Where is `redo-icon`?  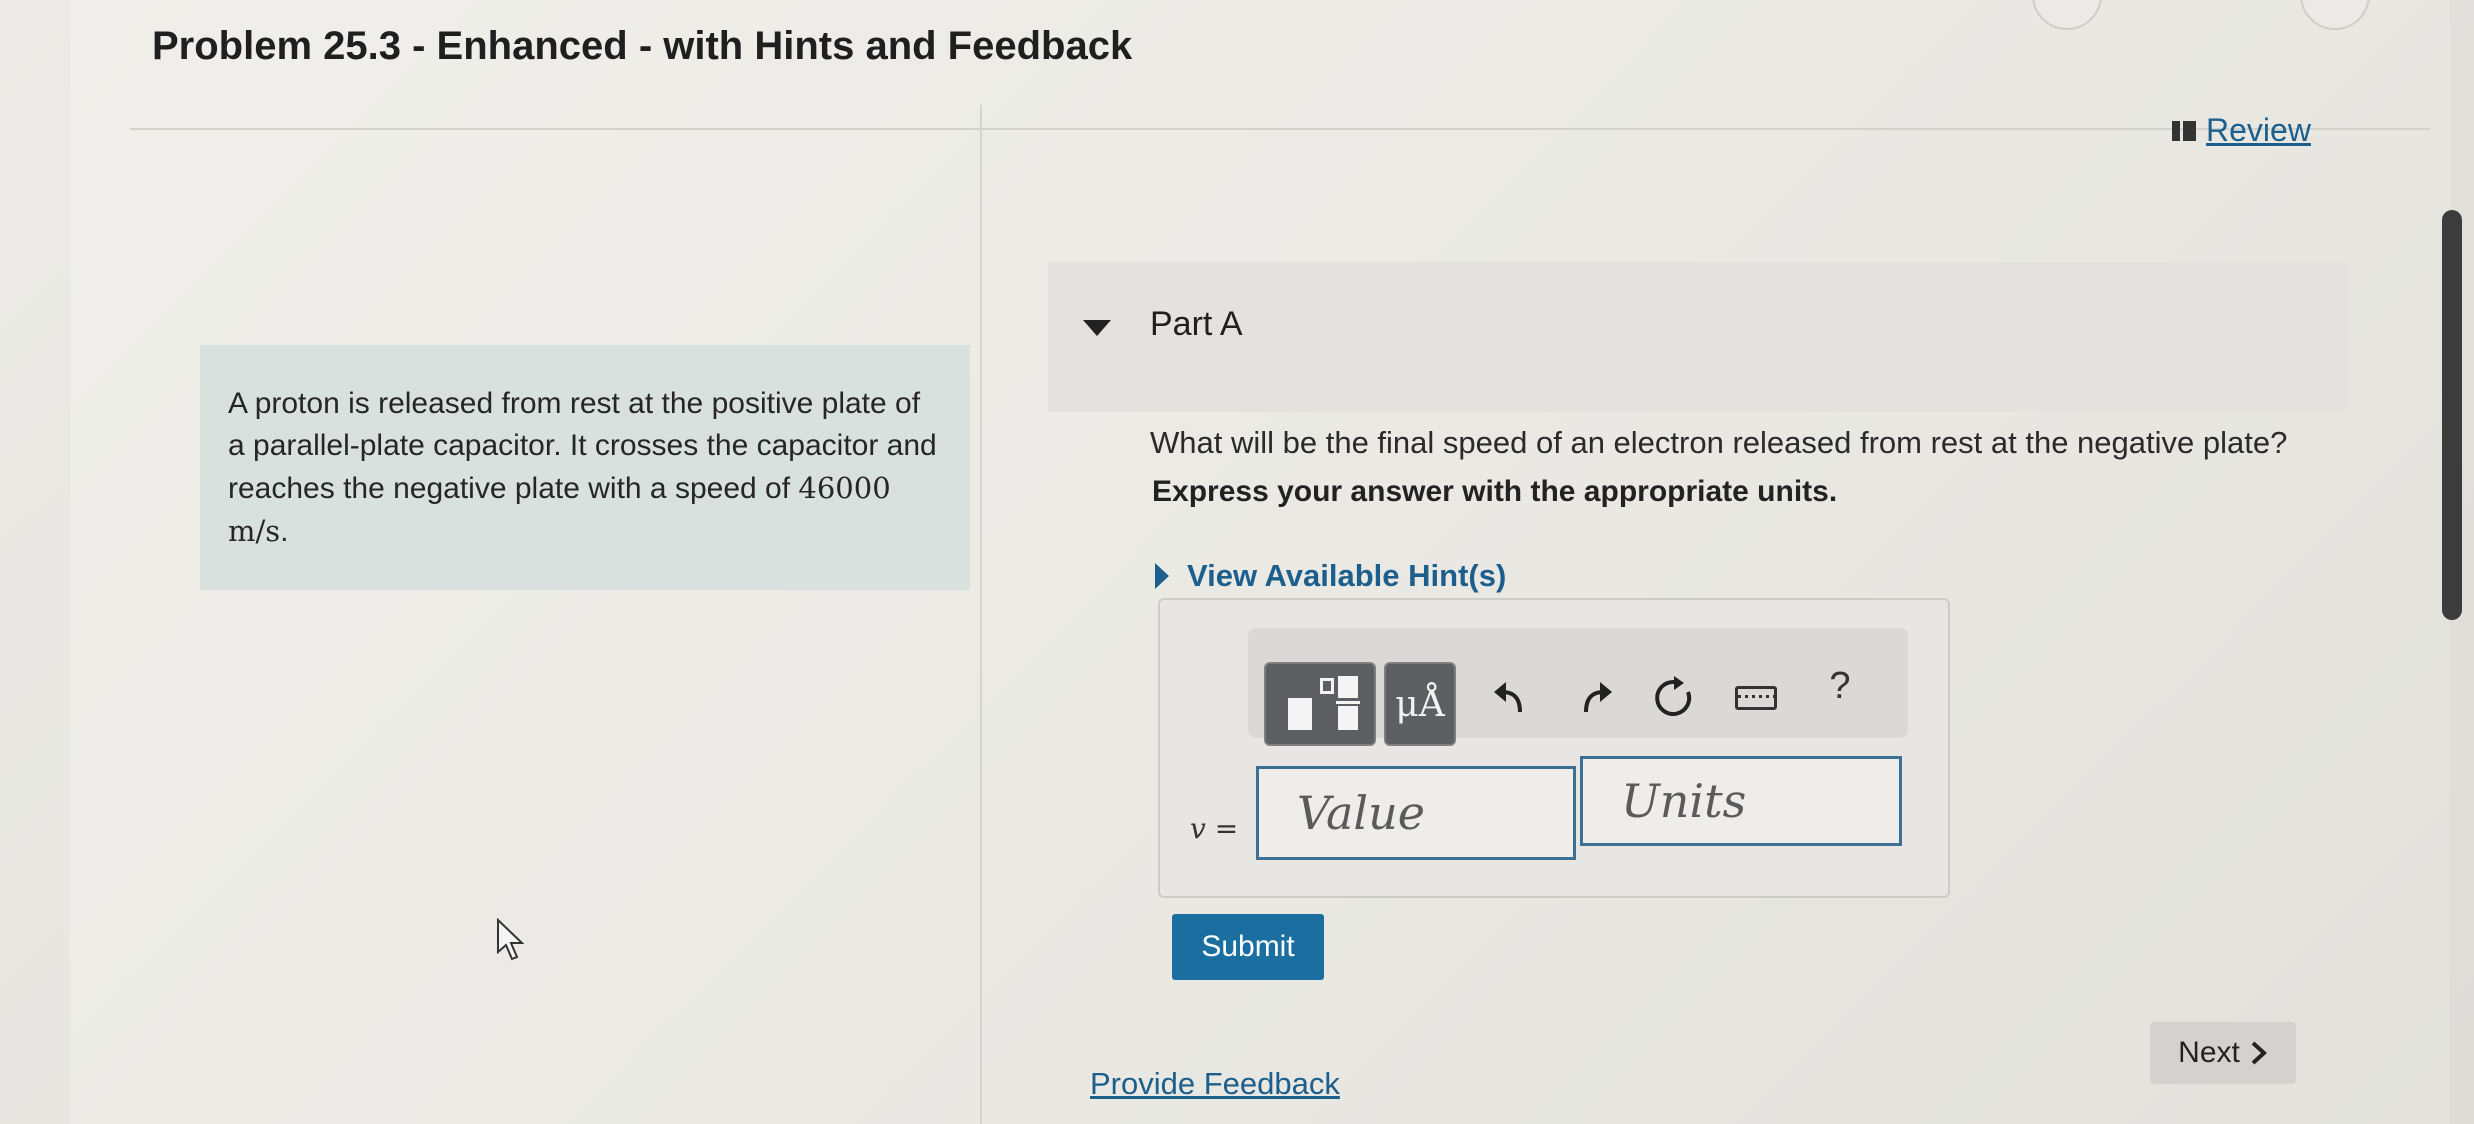 redo-icon is located at coordinates (1596, 698).